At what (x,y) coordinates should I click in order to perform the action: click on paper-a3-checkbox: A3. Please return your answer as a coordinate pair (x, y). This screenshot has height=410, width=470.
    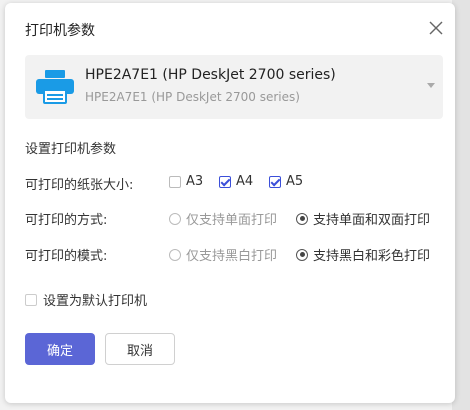
    Looking at the image, I should click on (186, 181).